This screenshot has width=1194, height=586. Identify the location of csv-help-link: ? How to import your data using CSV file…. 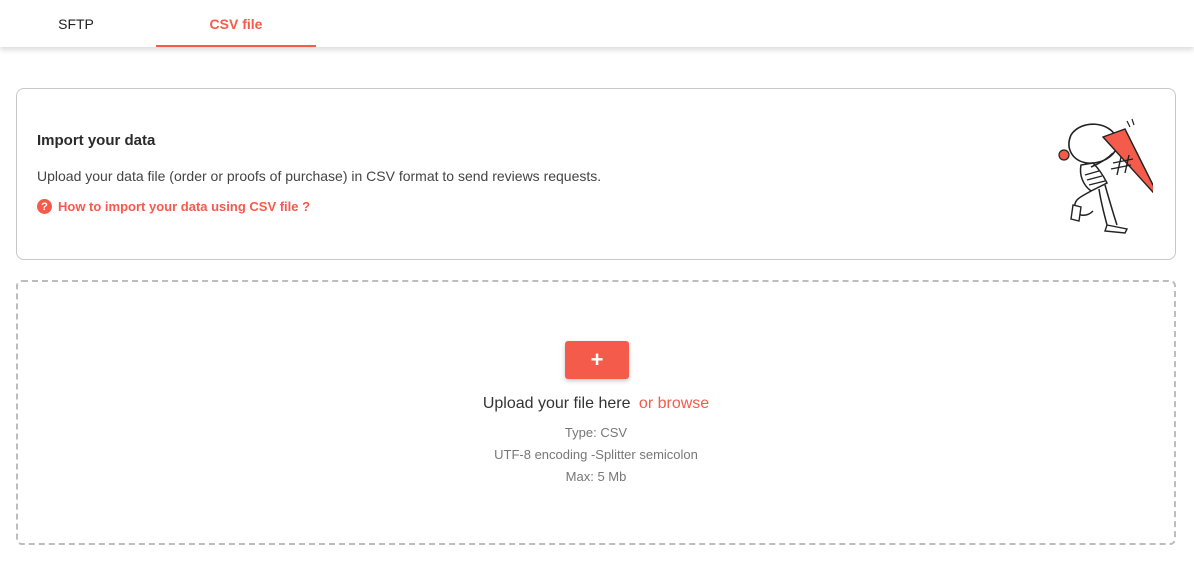
(173, 206).